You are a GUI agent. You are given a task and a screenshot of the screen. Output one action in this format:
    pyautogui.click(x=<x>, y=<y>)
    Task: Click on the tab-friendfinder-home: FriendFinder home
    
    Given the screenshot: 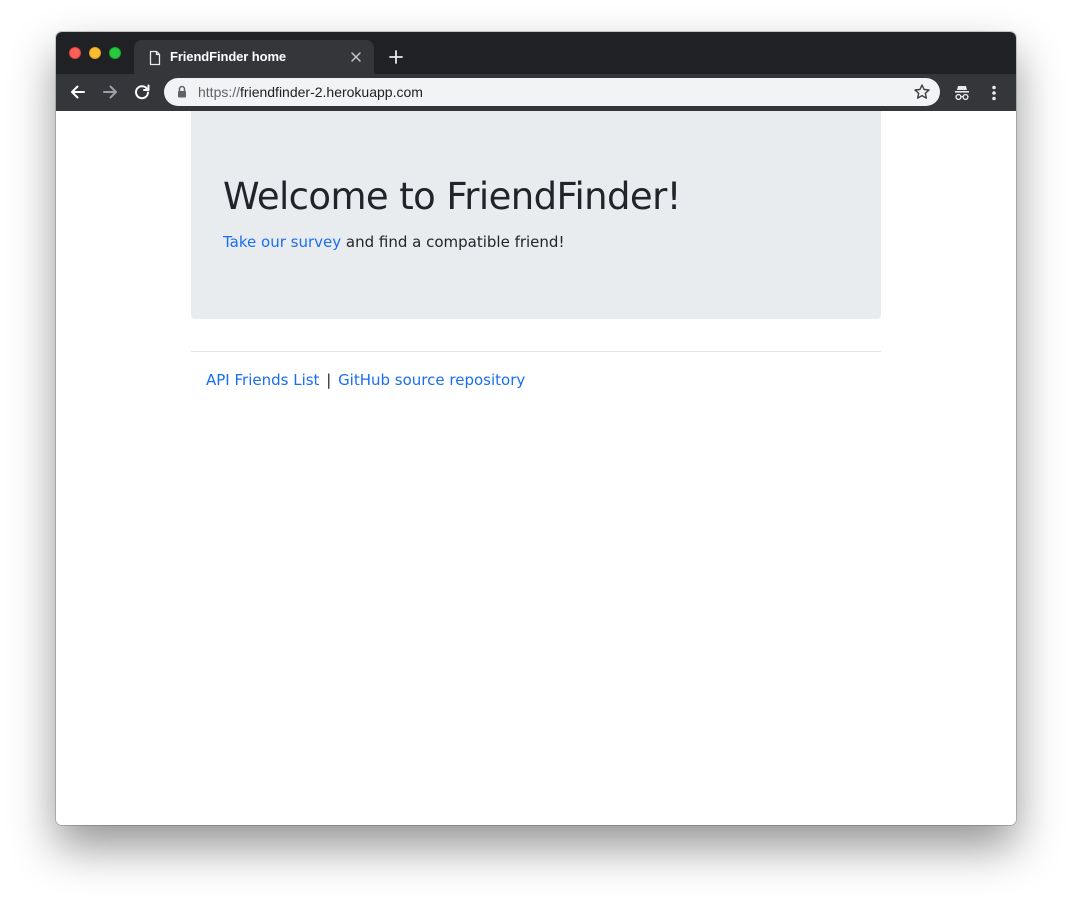 What is the action you would take?
    pyautogui.click(x=254, y=57)
    